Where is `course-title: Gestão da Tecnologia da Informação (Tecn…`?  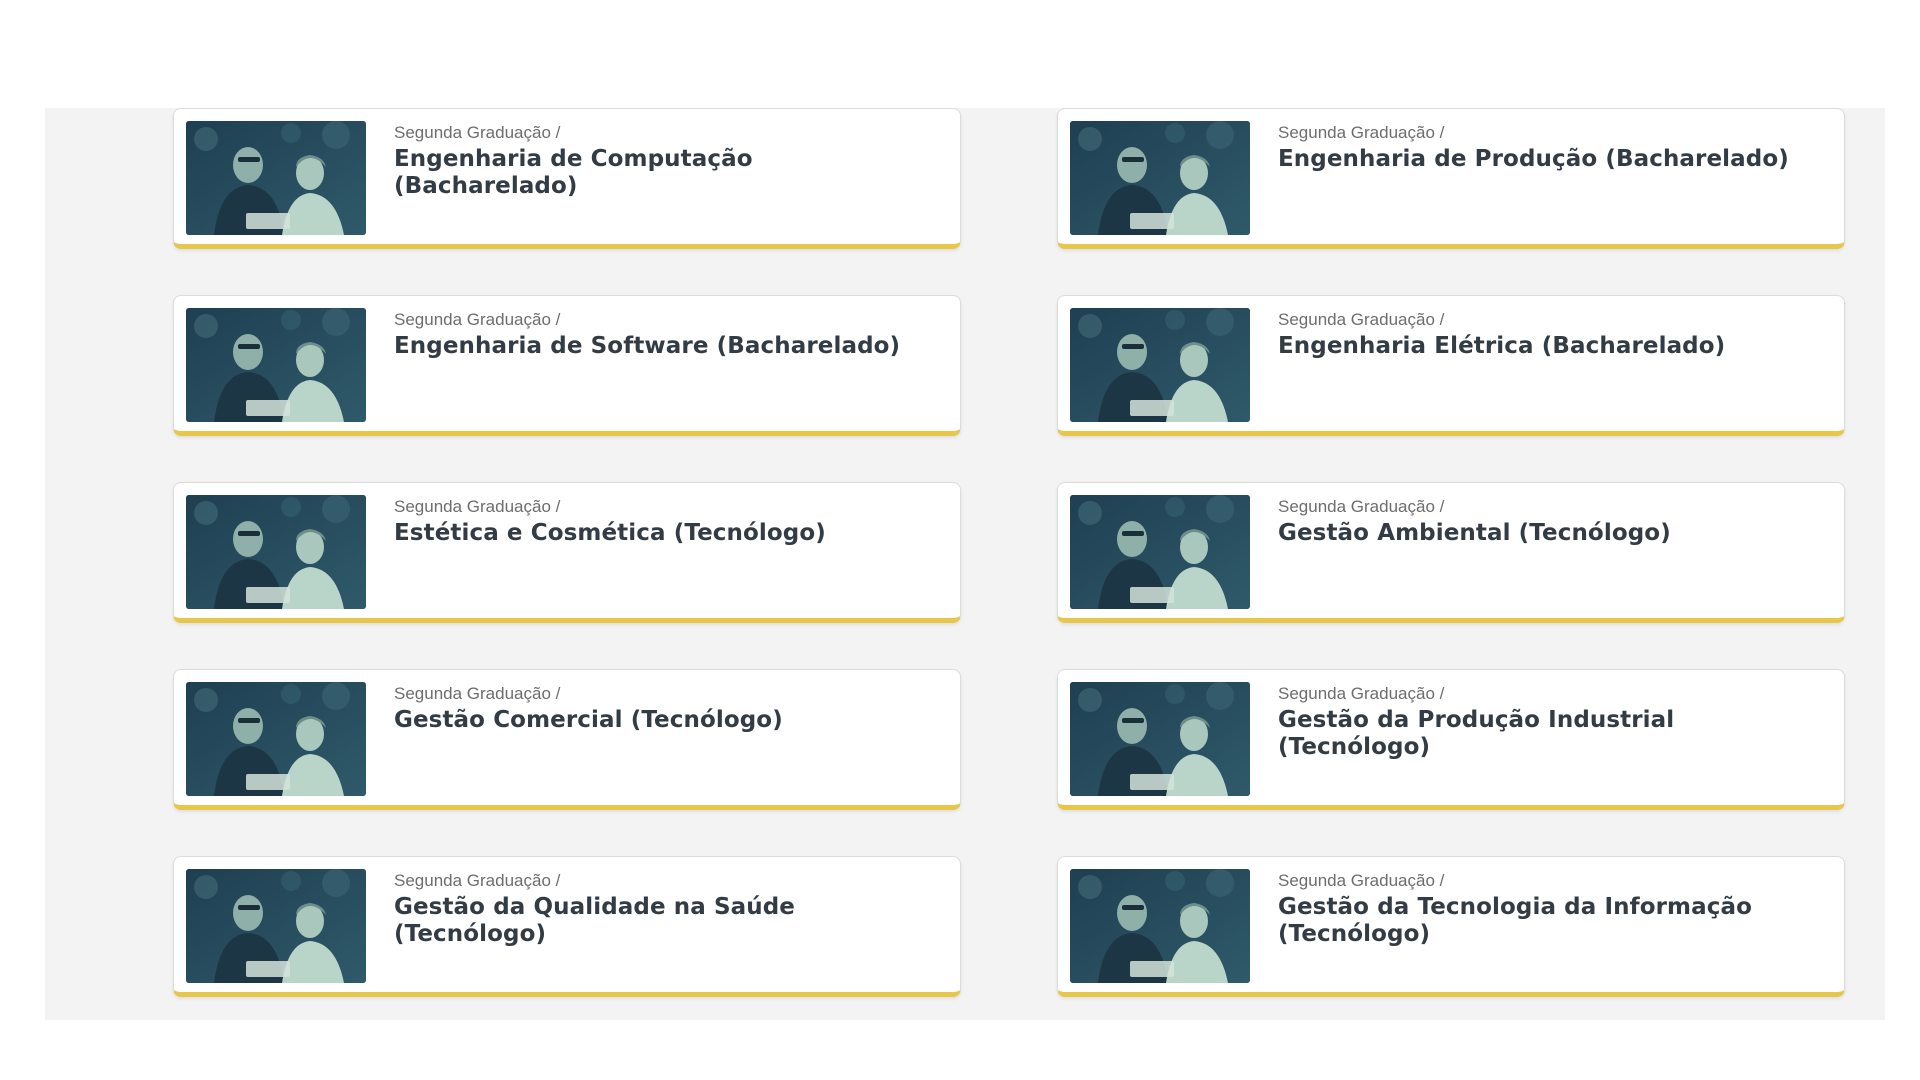
course-title: Gestão da Tecnologia da Informação (Tecn… is located at coordinates (1549, 921).